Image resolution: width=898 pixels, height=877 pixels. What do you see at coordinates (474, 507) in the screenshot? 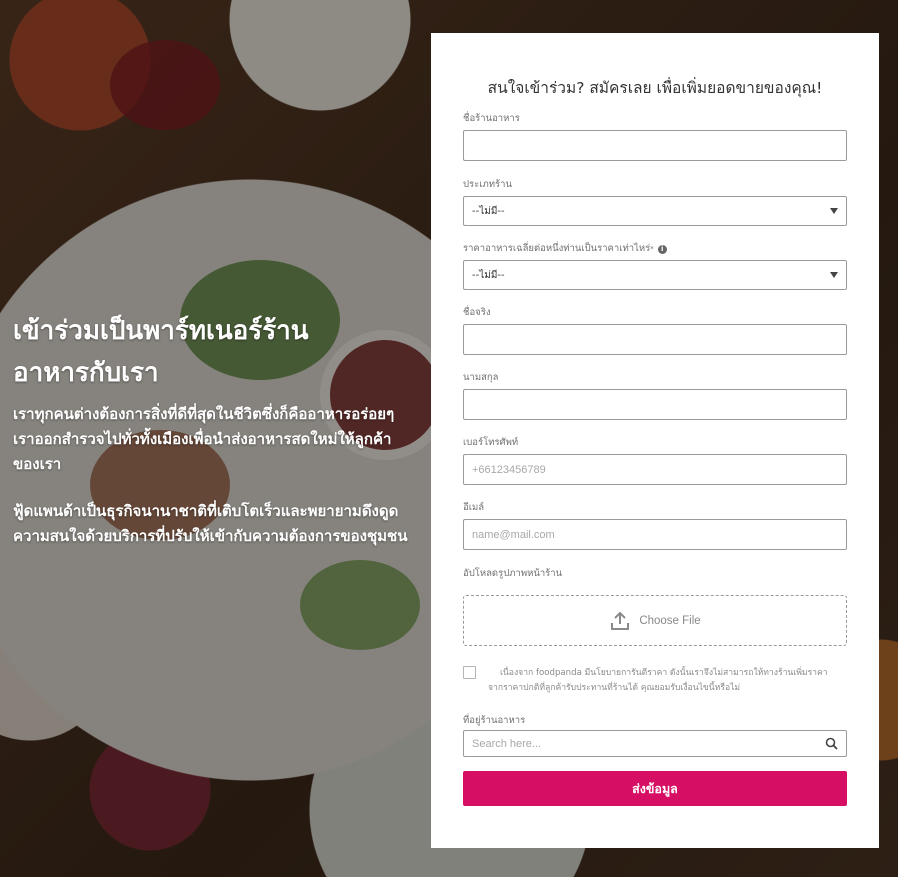
I see `email-label: อีเมล์` at bounding box center [474, 507].